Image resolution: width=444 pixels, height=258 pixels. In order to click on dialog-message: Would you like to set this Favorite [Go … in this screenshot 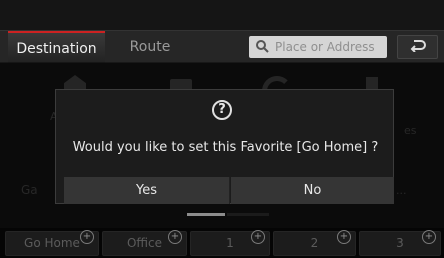, I will do `click(225, 147)`.